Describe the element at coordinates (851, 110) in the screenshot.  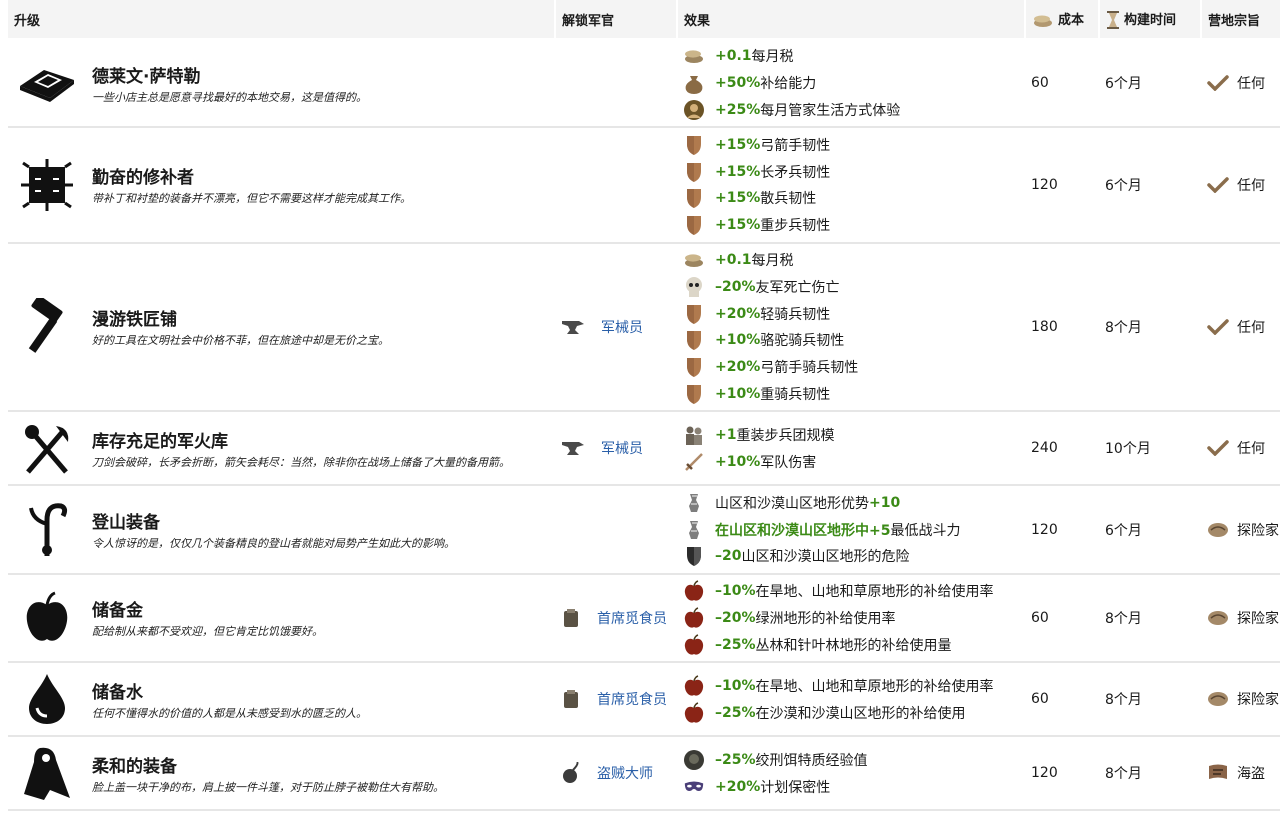
I see `effect-line: +25% 每月管家生活方式体验` at that location.